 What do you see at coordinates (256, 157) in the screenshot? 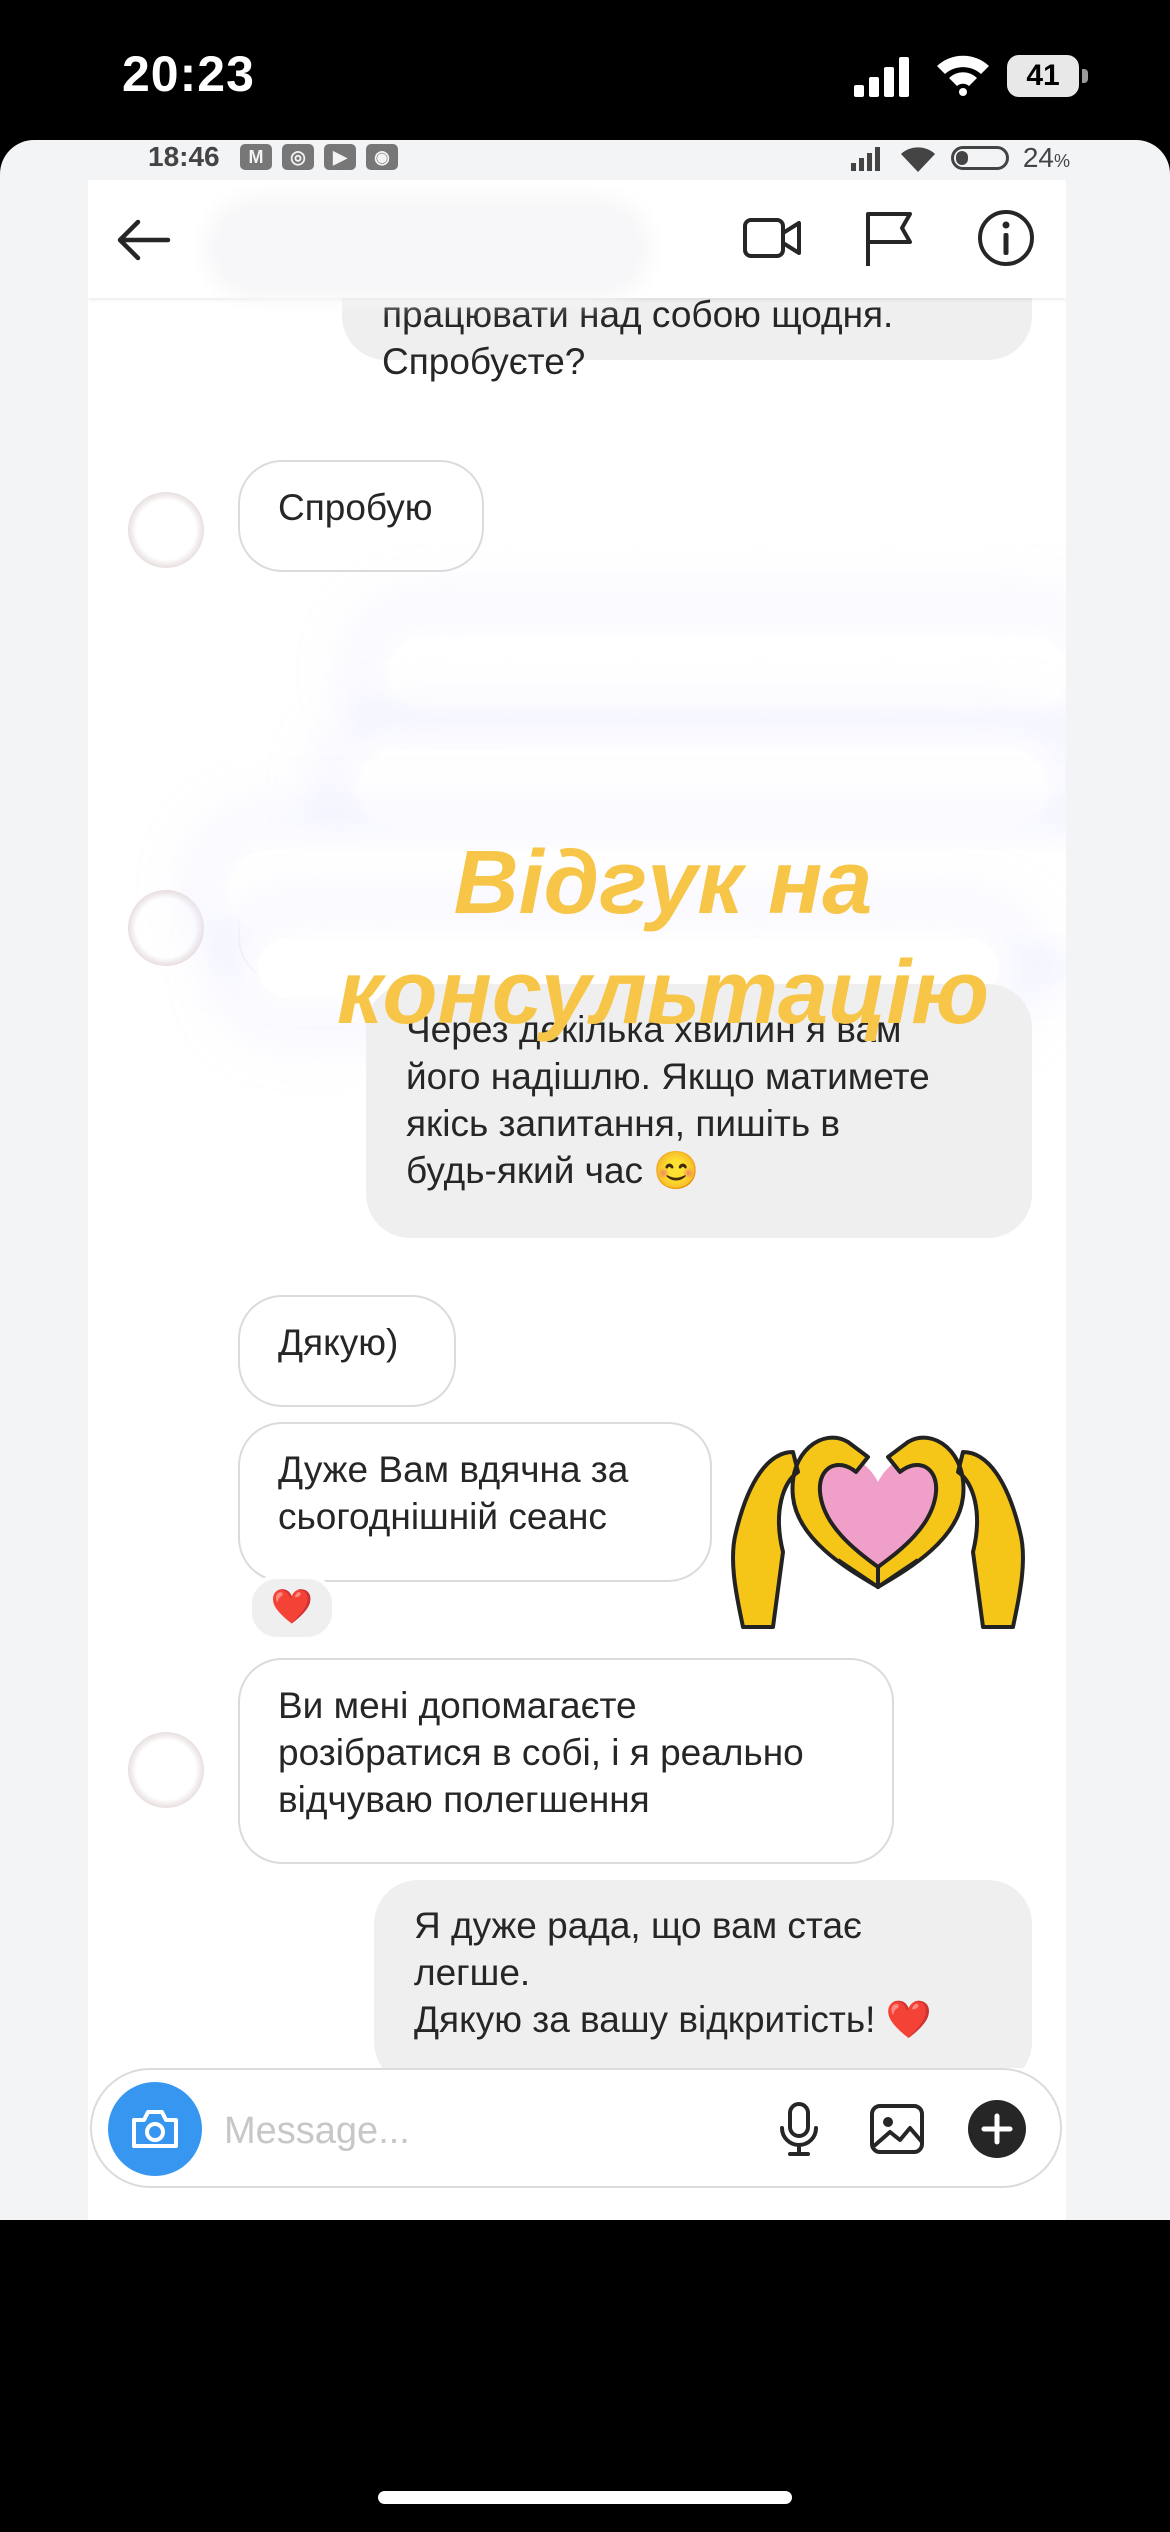
I see `gmail-icon: M` at bounding box center [256, 157].